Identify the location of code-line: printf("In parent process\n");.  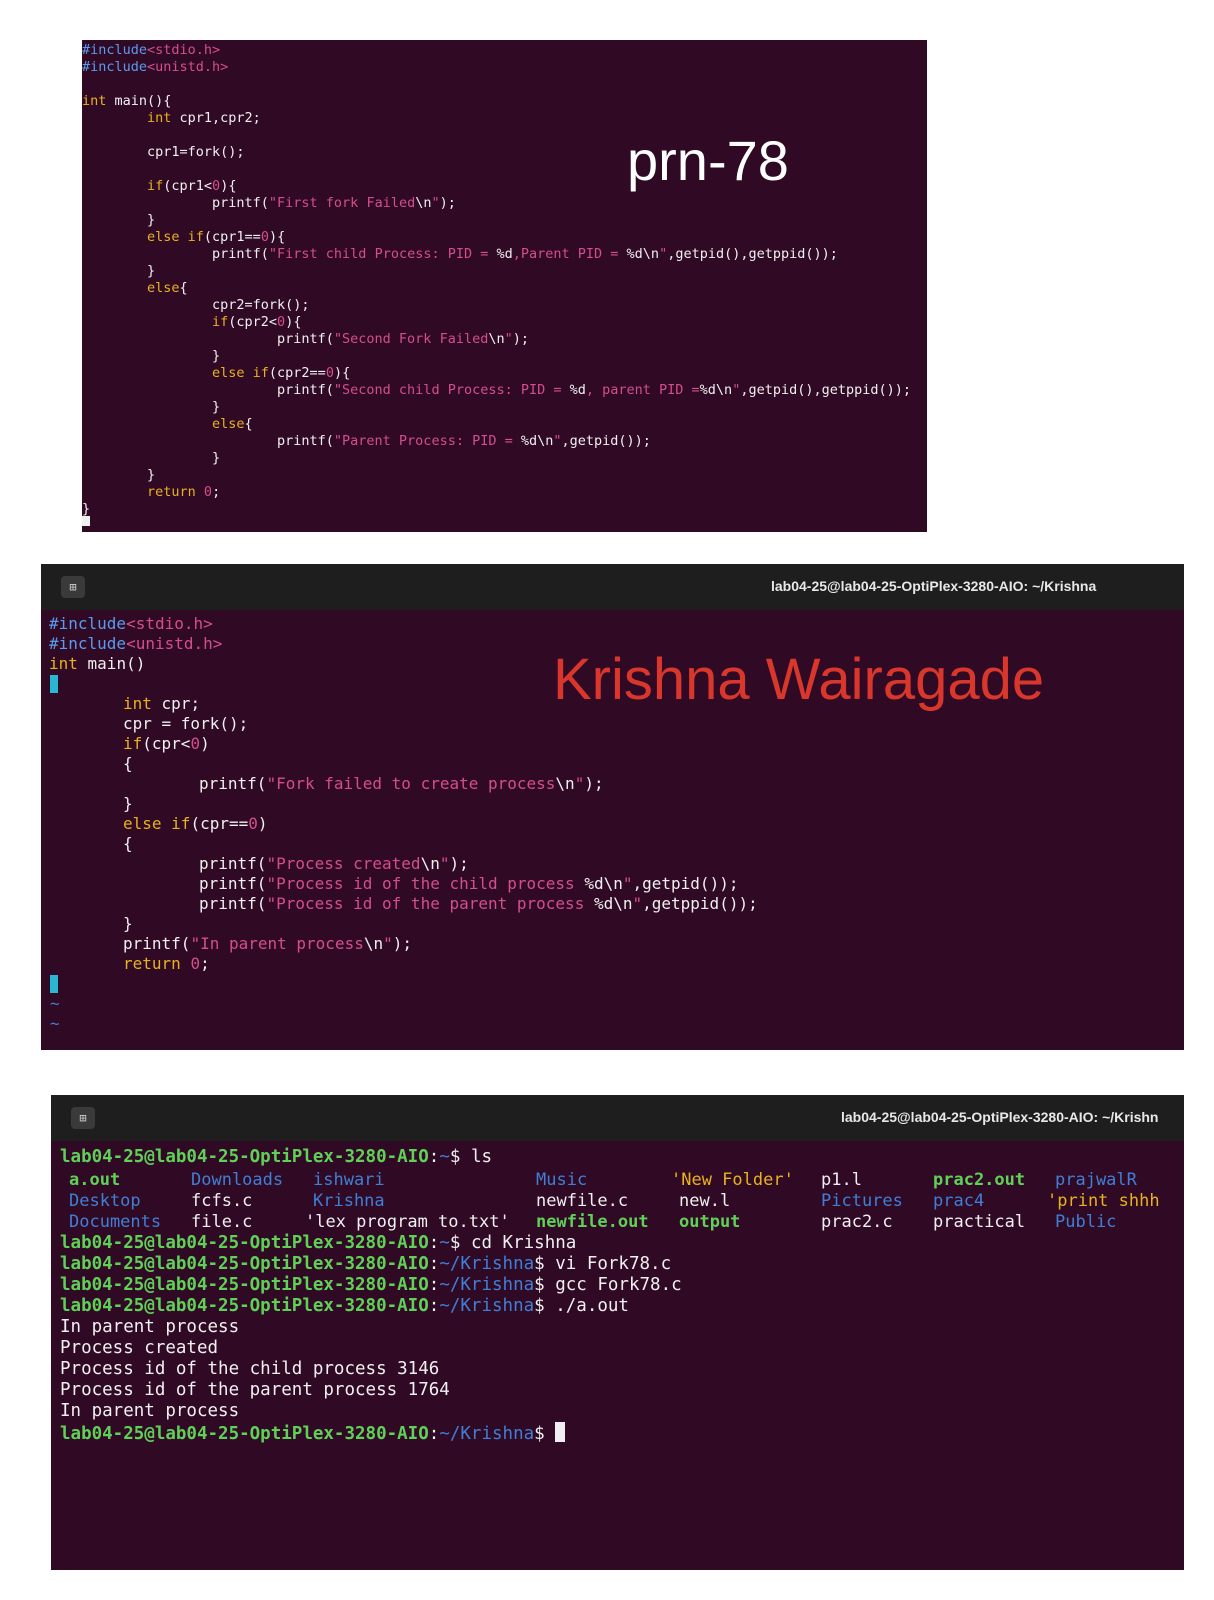
(267, 943).